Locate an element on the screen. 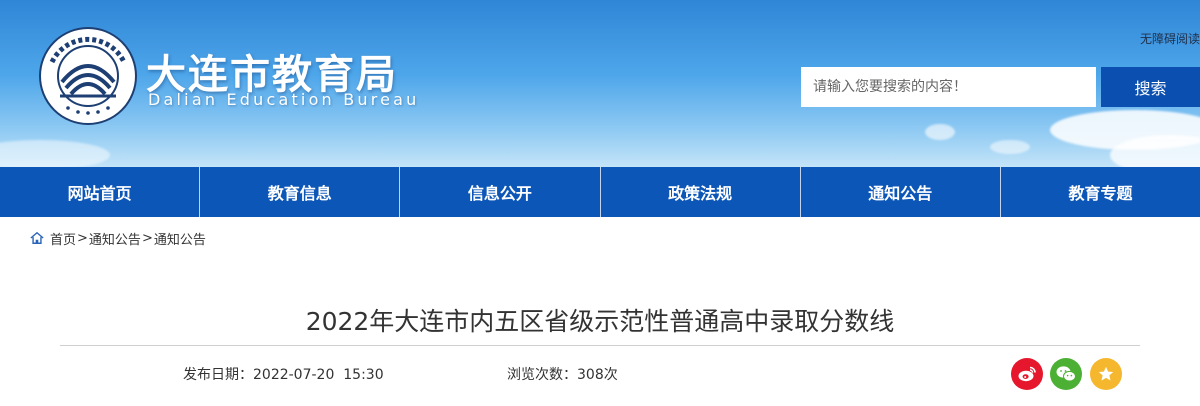  breadcrumb-current: 通知公告 is located at coordinates (180, 238).